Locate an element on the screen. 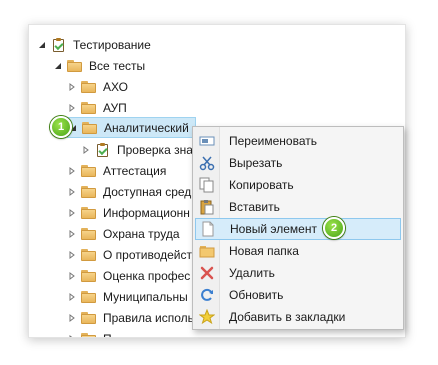  menu-item-new-item: Новый элемент is located at coordinates (298, 229).